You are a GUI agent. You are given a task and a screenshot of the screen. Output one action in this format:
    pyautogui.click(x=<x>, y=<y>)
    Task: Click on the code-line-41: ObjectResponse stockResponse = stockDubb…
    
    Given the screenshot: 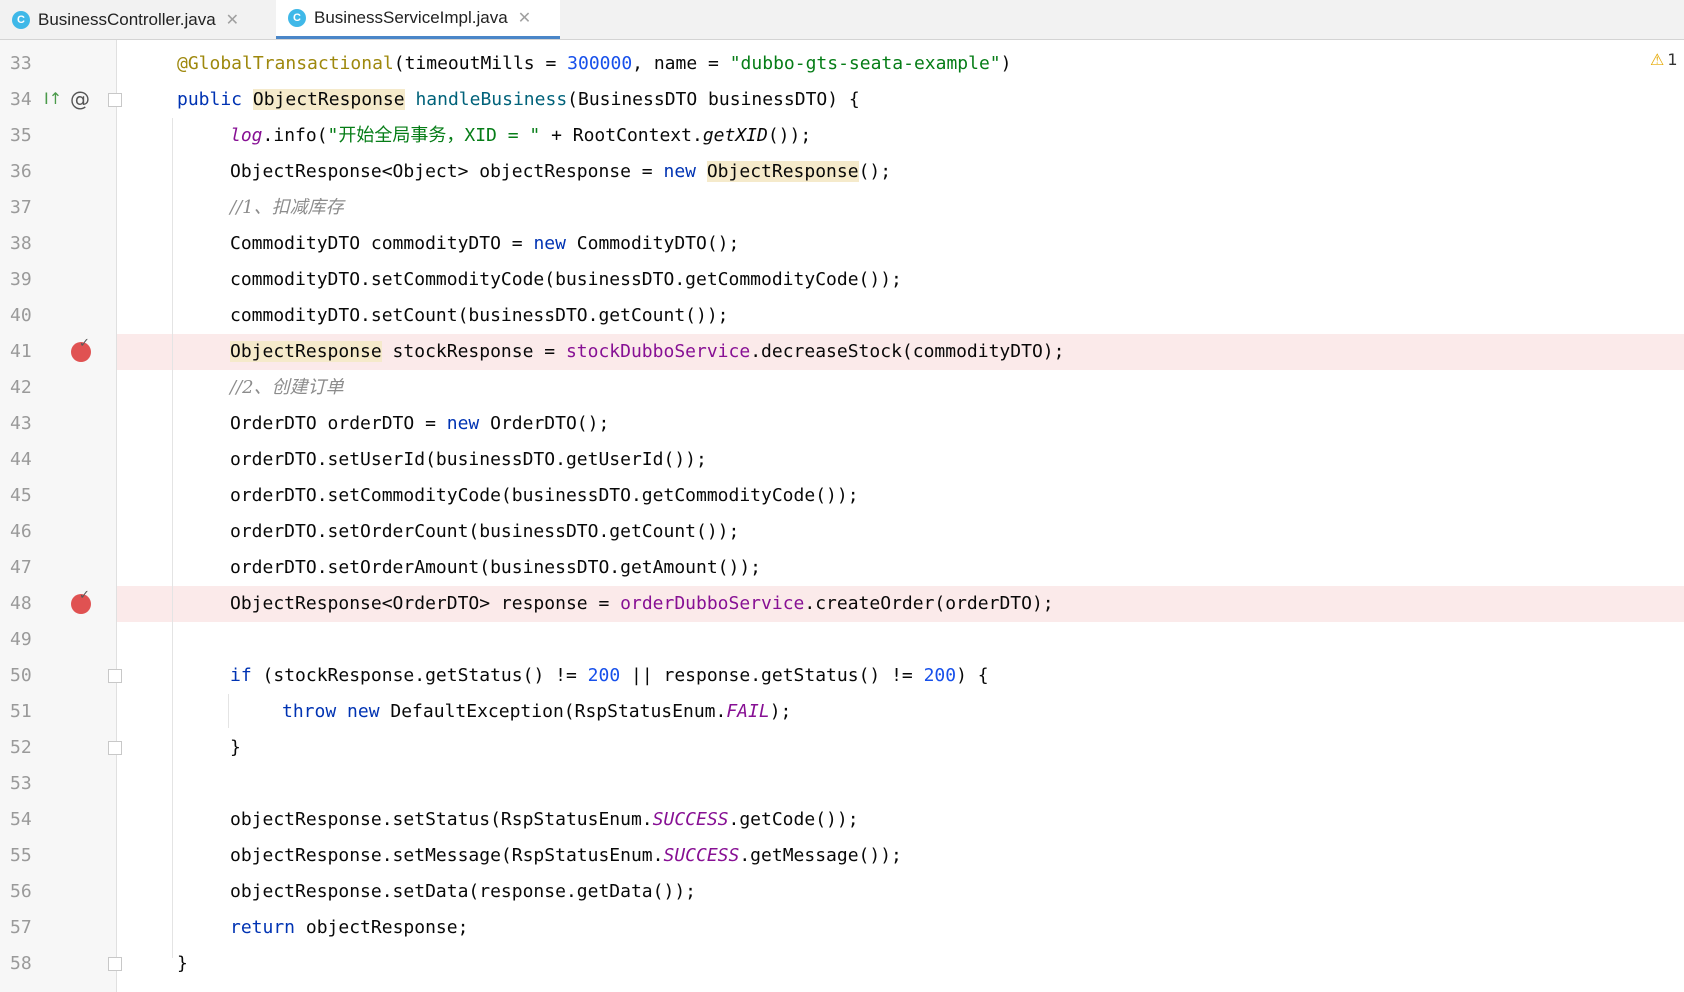 What is the action you would take?
    pyautogui.click(x=647, y=352)
    